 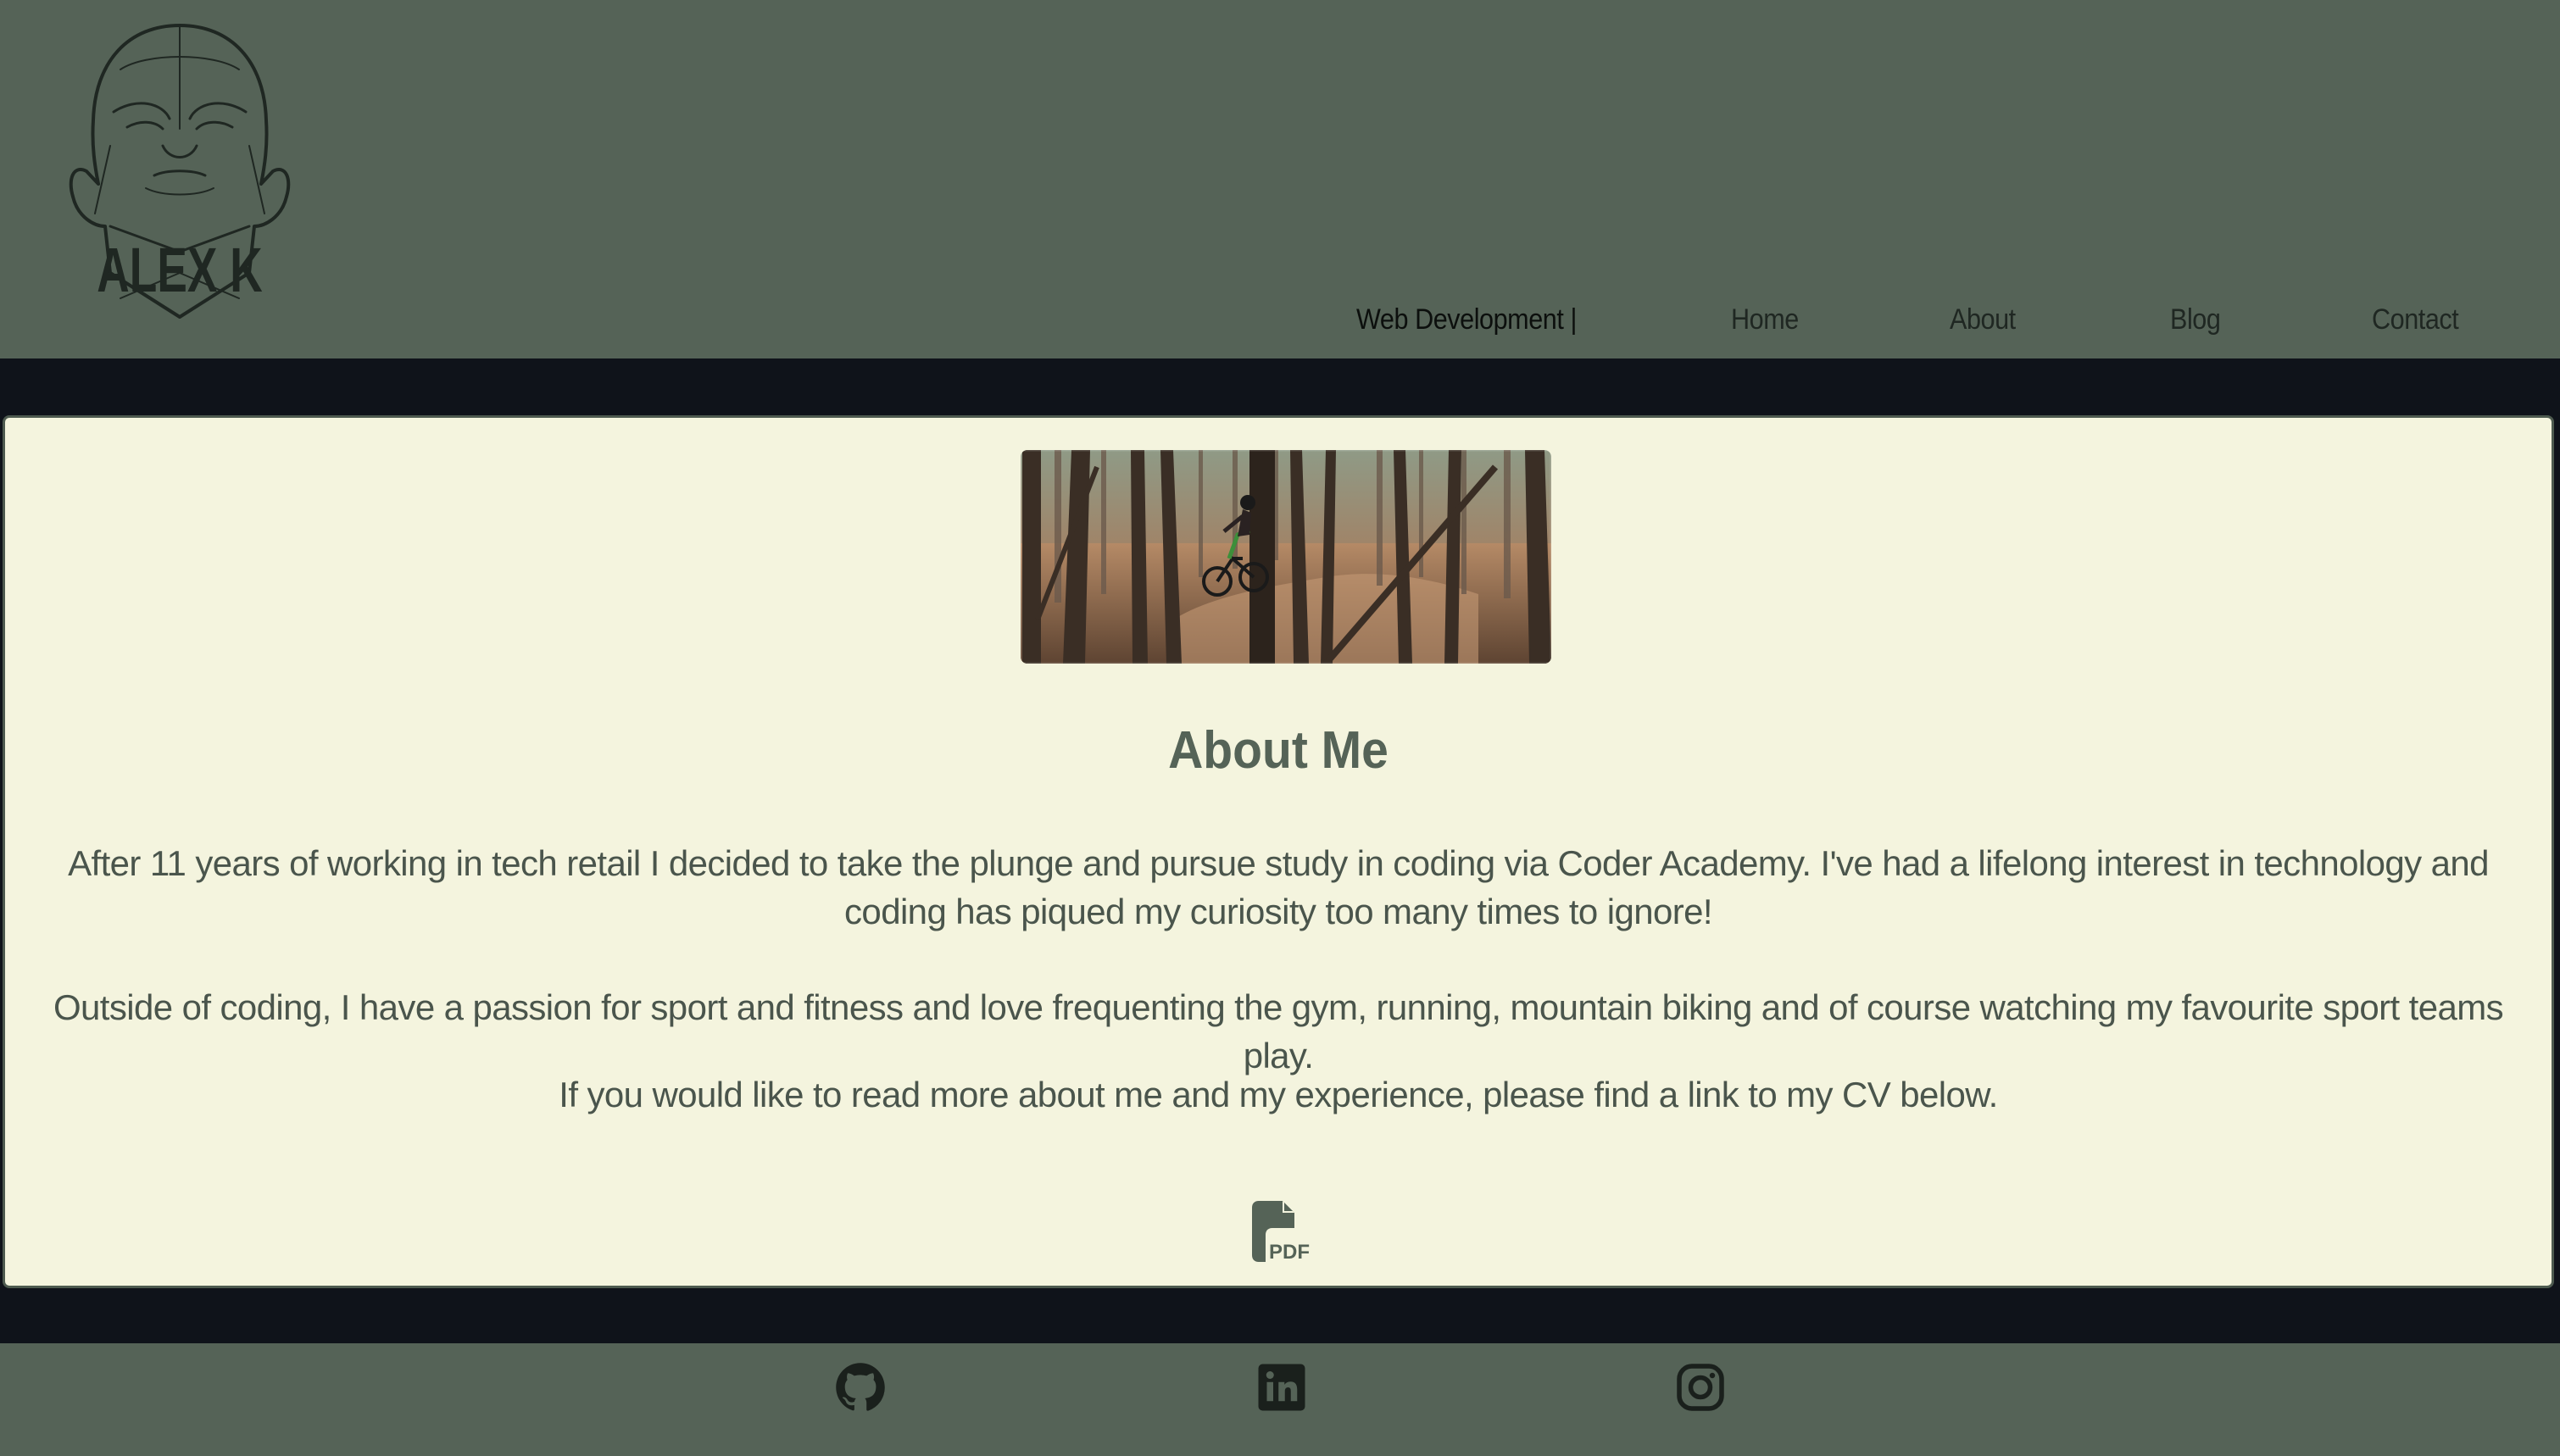 I want to click on nav-item-blog: Blog, so click(x=2195, y=319).